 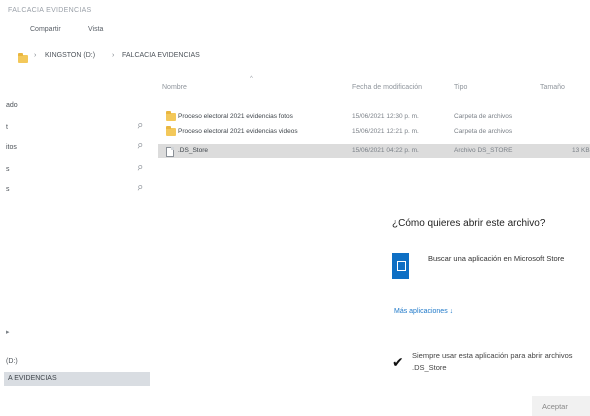 What do you see at coordinates (235, 30) in the screenshot?
I see `ribbon-tabs: Compartir Vista` at bounding box center [235, 30].